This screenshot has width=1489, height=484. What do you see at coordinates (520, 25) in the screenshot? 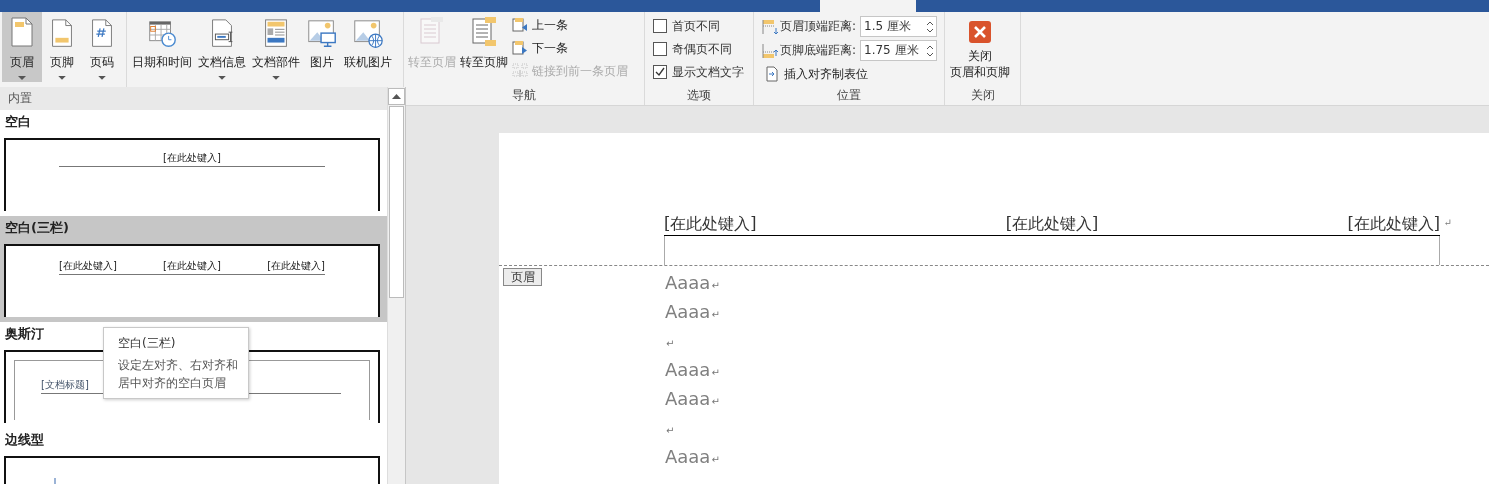
I see `previous-icon` at bounding box center [520, 25].